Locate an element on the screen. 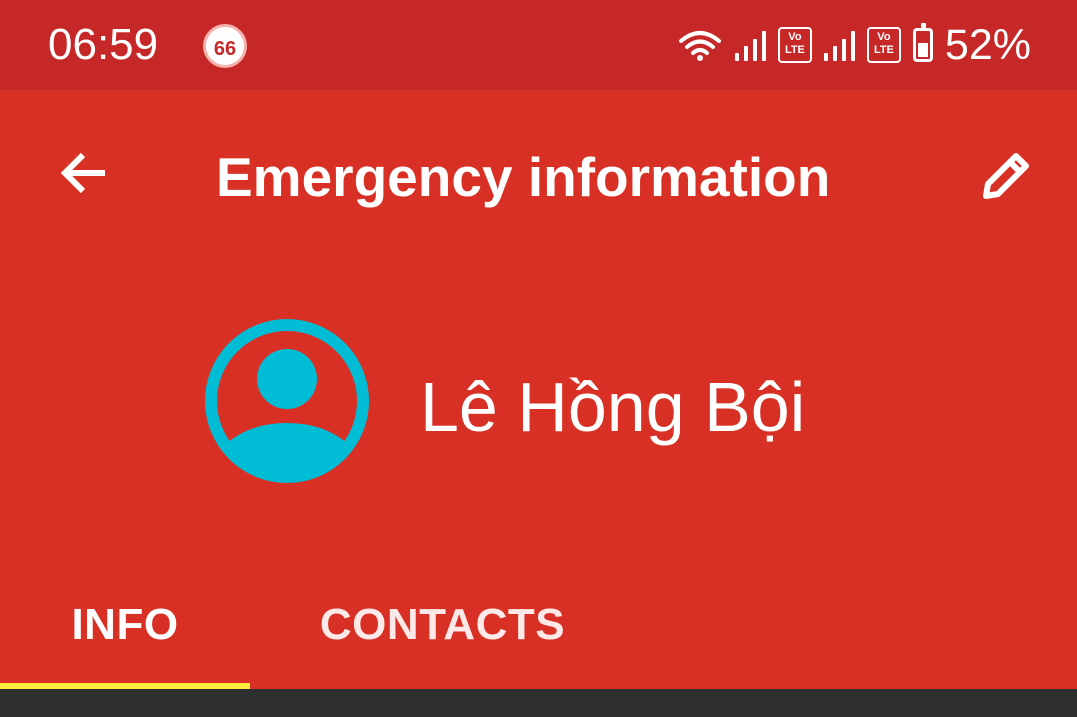  status-bar: 06:59 66 Vo LTE Vo LTE 52% is located at coordinates (538, 45).